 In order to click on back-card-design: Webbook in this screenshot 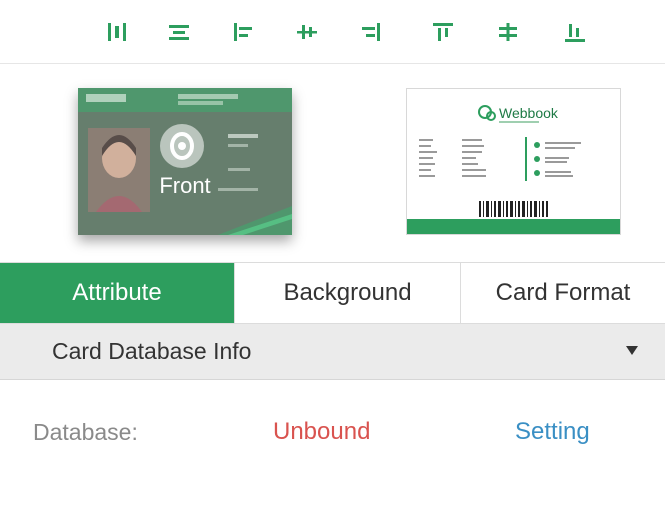, I will do `click(513, 161)`.